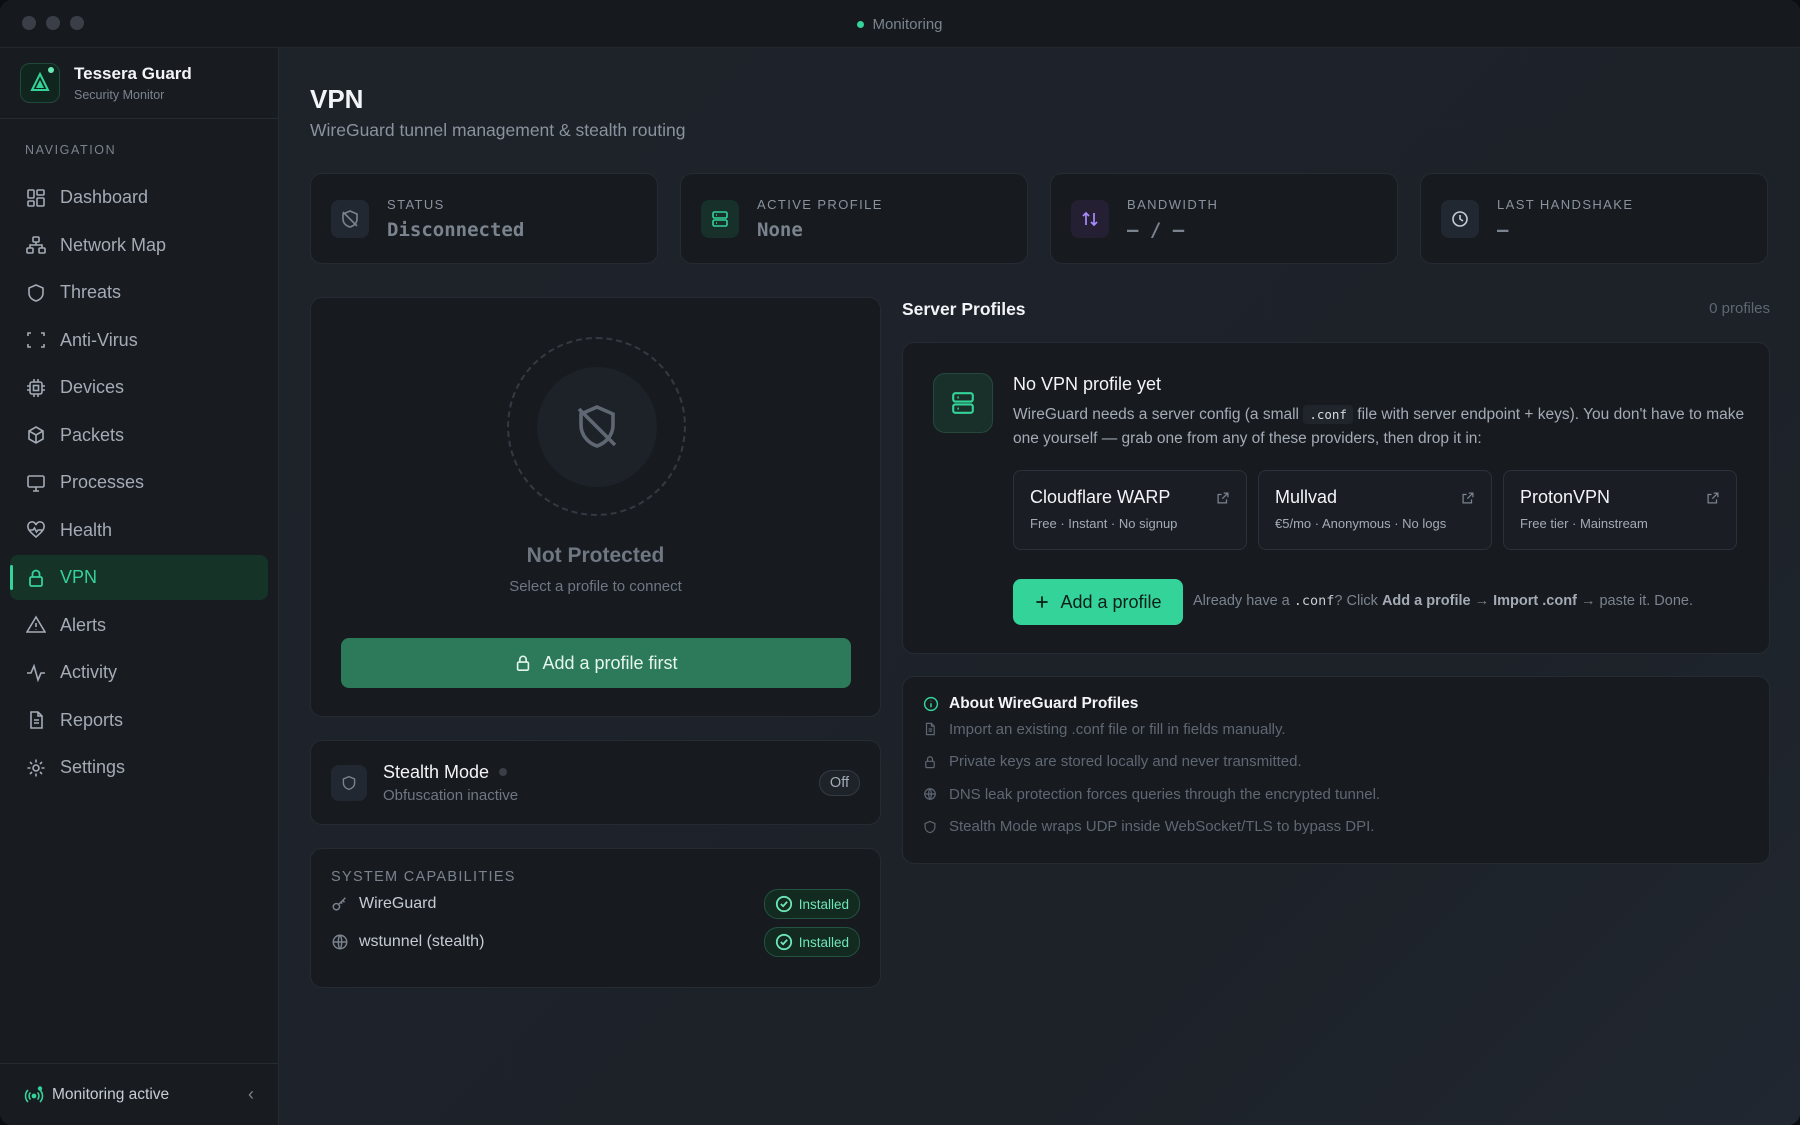  What do you see at coordinates (92, 434) in the screenshot?
I see `sidebar-item-label: Packets` at bounding box center [92, 434].